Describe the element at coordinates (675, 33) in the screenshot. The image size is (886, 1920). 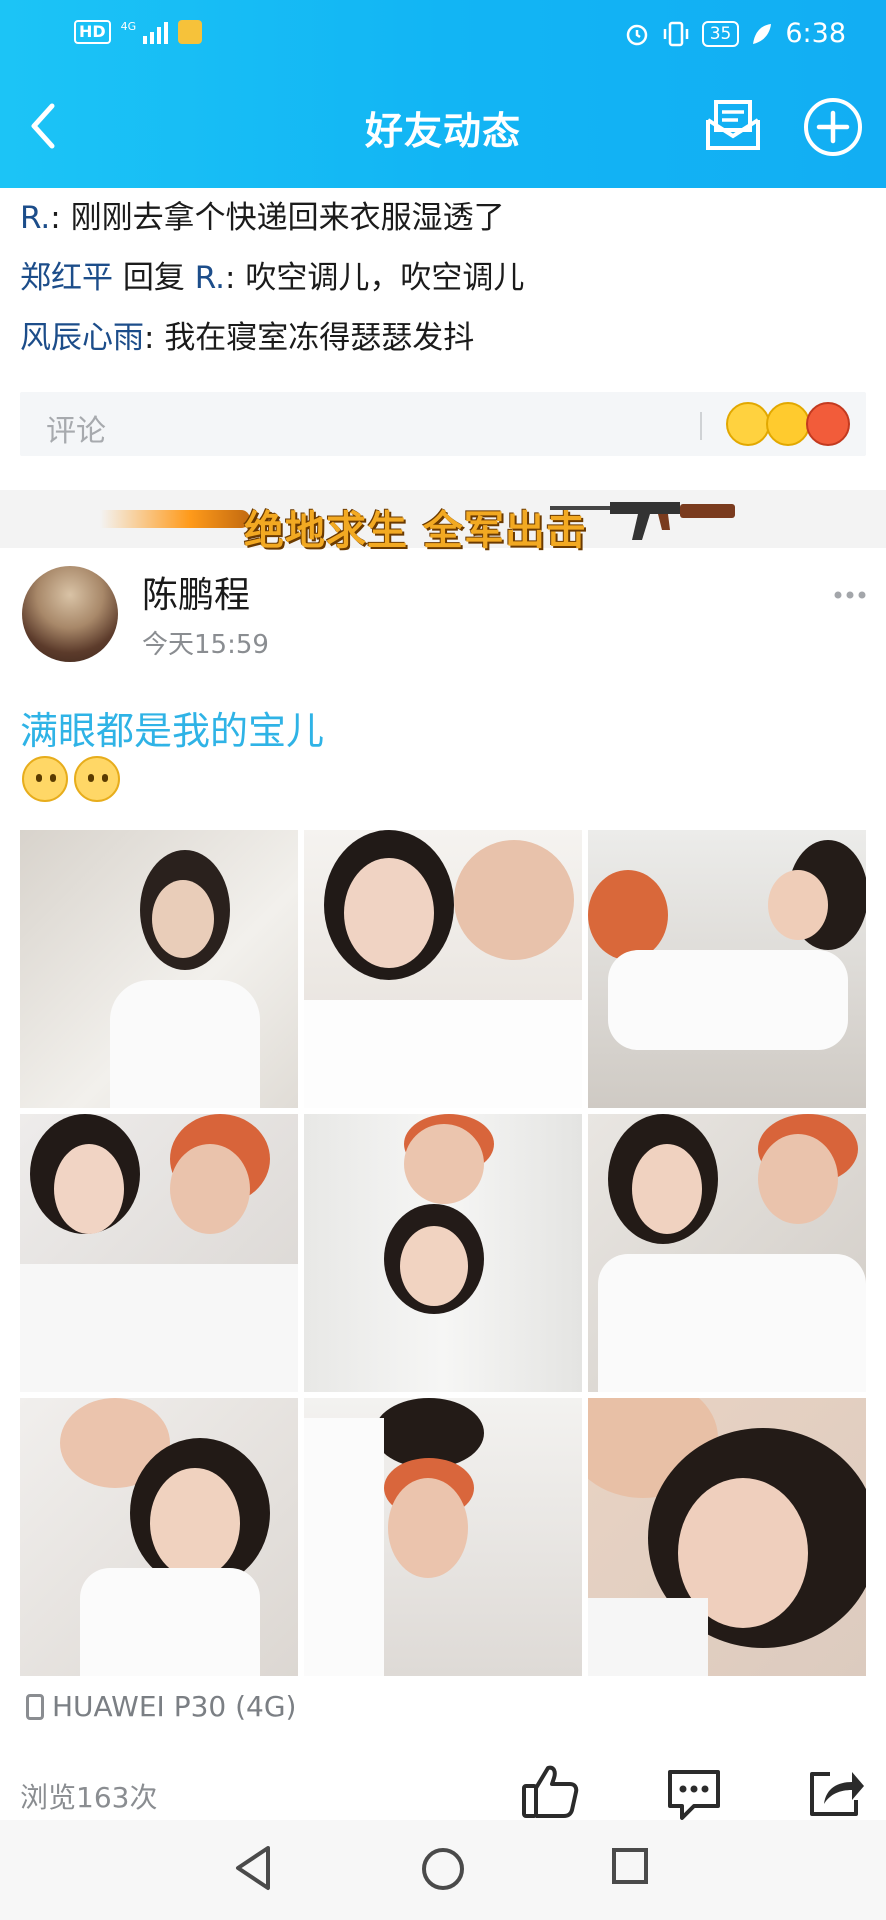
I see `vibrate-icon` at that location.